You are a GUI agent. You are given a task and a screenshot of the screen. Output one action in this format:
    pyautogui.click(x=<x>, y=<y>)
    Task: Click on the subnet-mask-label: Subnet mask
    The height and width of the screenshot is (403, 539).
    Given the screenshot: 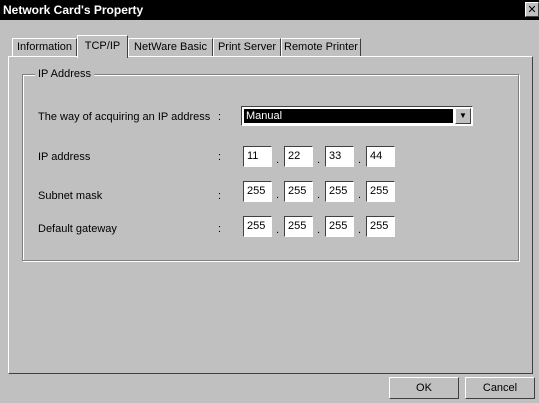 What is the action you would take?
    pyautogui.click(x=70, y=196)
    